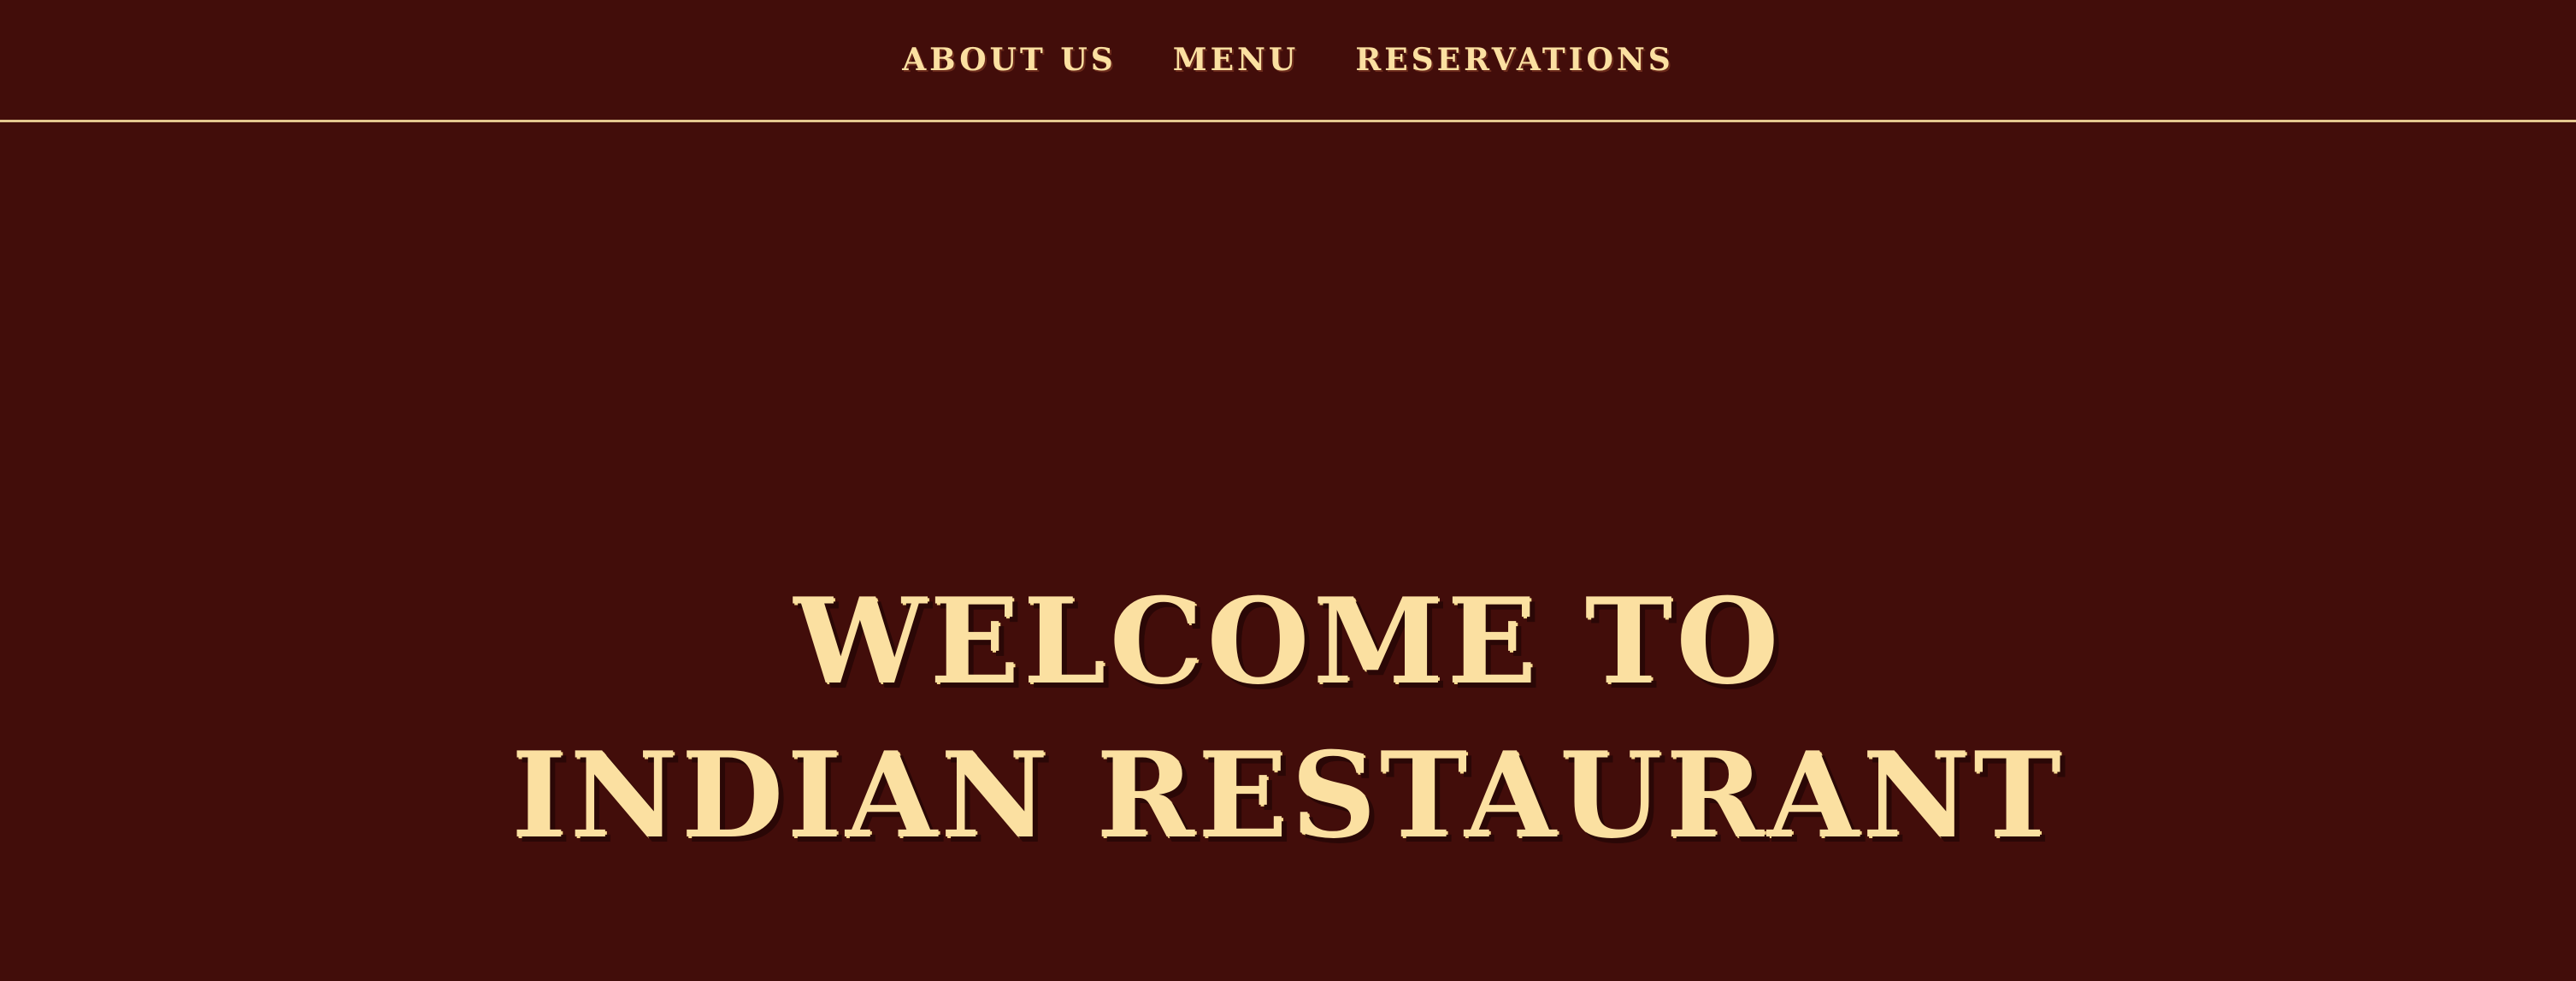 This screenshot has width=2576, height=981. What do you see at coordinates (1010, 59) in the screenshot?
I see `nav-link-about-us: ABOUT US` at bounding box center [1010, 59].